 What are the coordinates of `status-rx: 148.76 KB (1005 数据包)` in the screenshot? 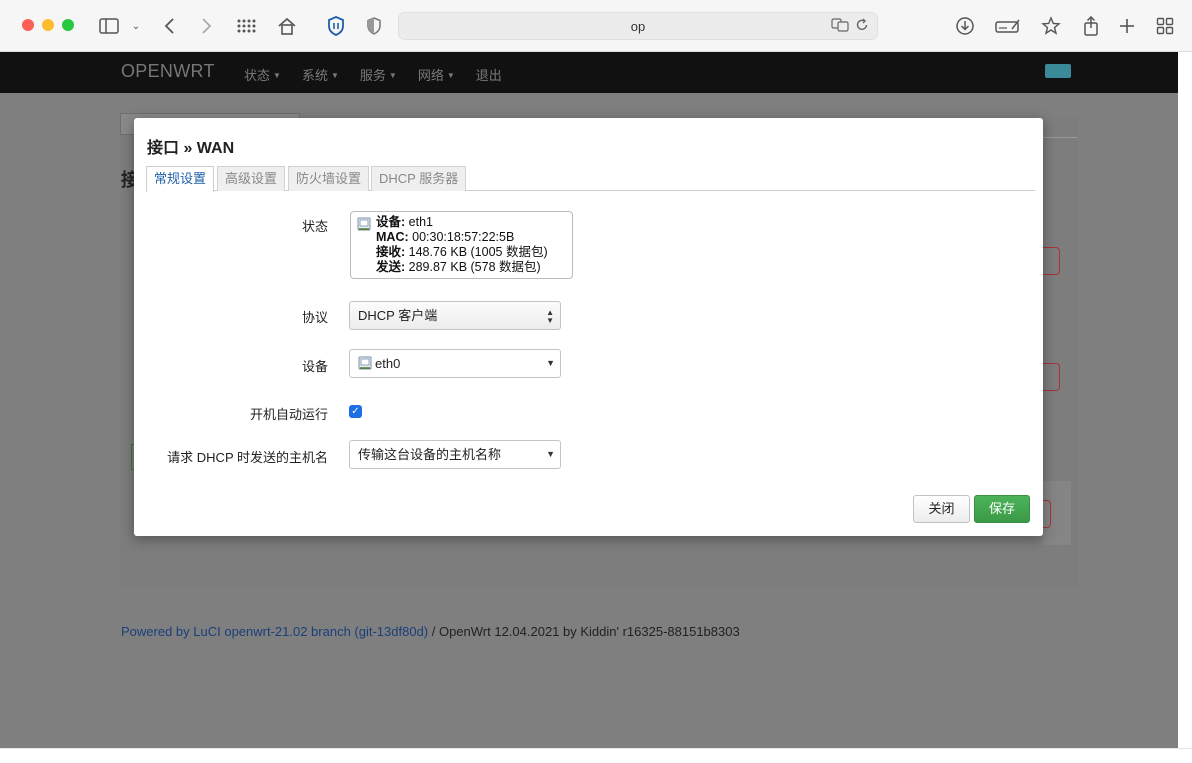 It's located at (478, 252).